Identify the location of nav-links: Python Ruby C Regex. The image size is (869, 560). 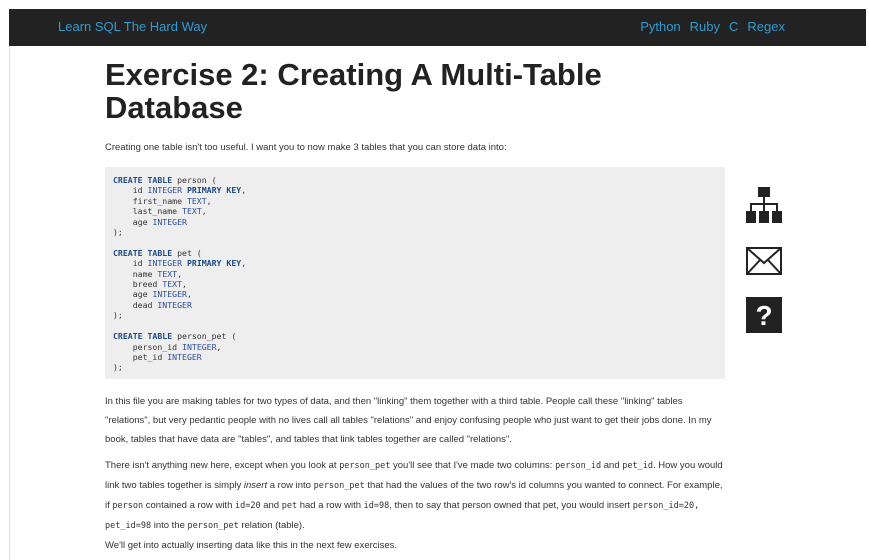
(712, 26).